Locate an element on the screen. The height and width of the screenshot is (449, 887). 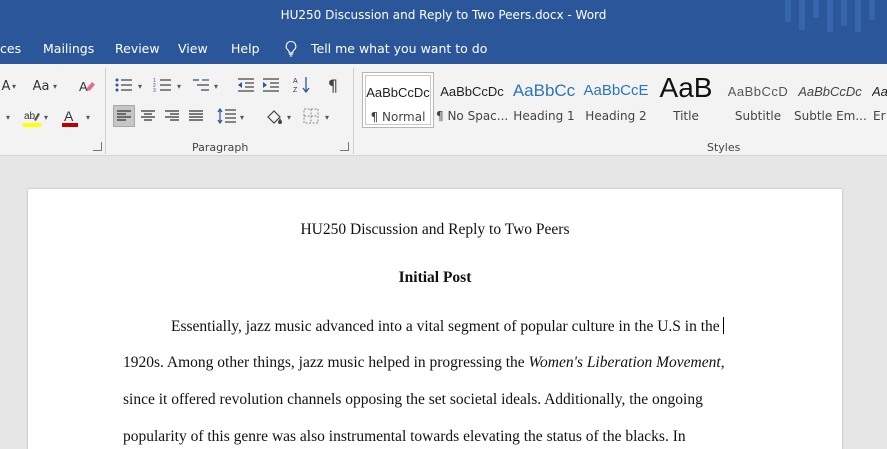
section-heading: Initial Post is located at coordinates (435, 277).